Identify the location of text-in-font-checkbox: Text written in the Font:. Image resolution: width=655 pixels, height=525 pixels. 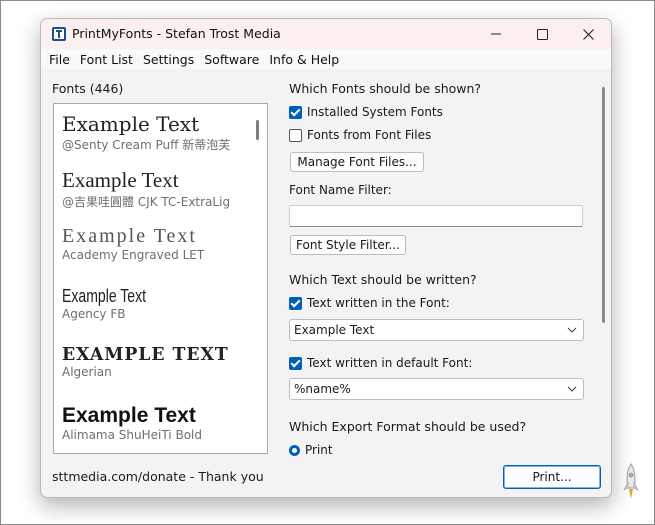
(369, 303).